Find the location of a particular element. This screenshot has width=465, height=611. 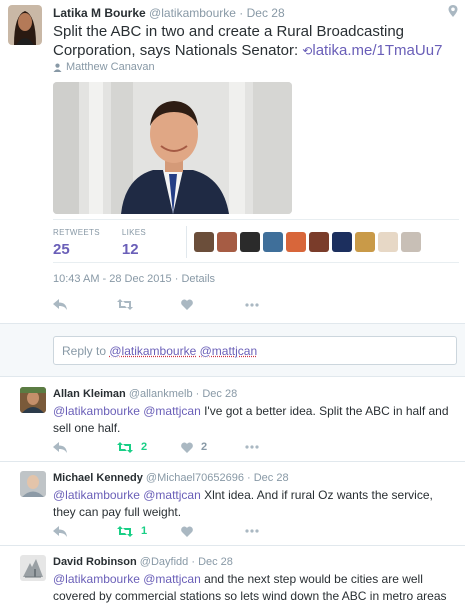

photo-tag: Matthew Canavan is located at coordinates (104, 67).